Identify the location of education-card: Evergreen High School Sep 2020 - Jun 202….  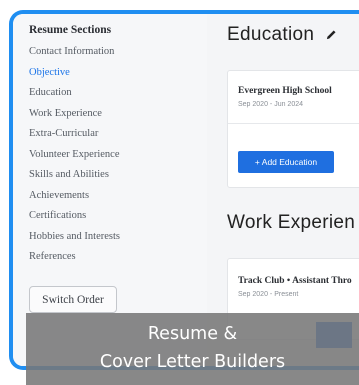
(293, 129).